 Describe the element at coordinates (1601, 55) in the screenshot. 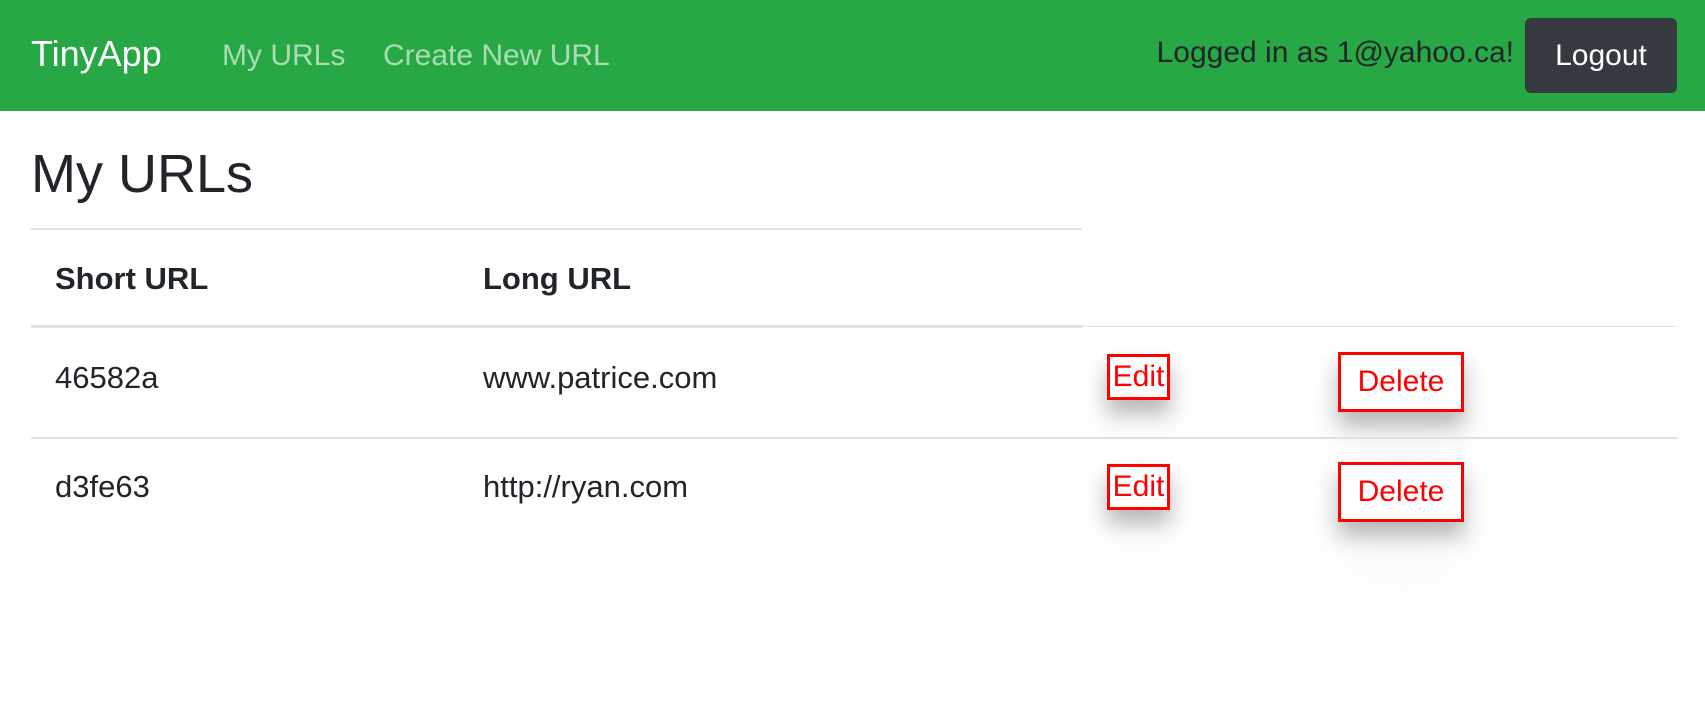

I see `logout-button: Logout` at that location.